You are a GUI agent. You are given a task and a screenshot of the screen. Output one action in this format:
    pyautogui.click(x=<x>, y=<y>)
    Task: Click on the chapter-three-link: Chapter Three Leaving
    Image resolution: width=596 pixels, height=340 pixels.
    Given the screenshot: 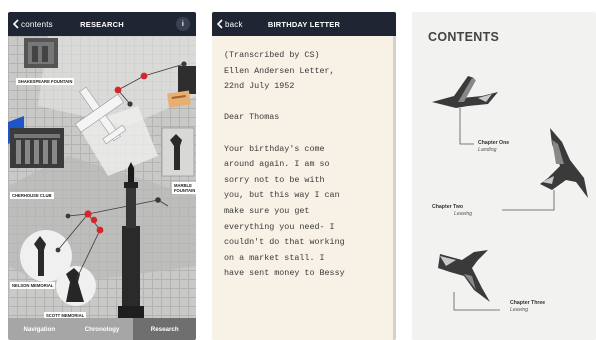 What is the action you would take?
    pyautogui.click(x=527, y=306)
    